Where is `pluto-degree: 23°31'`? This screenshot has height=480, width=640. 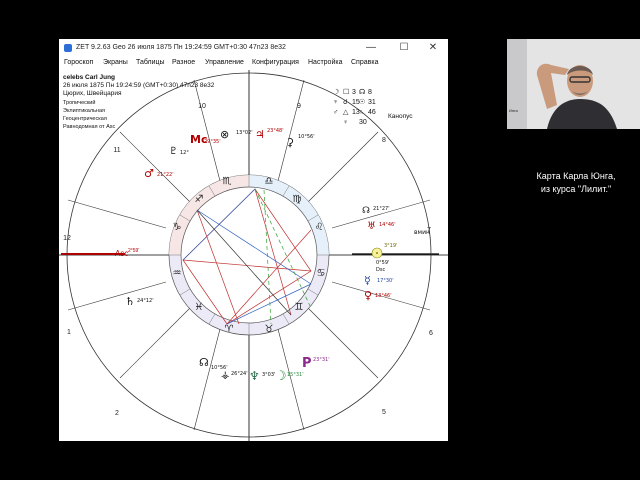 pluto-degree: 23°31' is located at coordinates (321, 360).